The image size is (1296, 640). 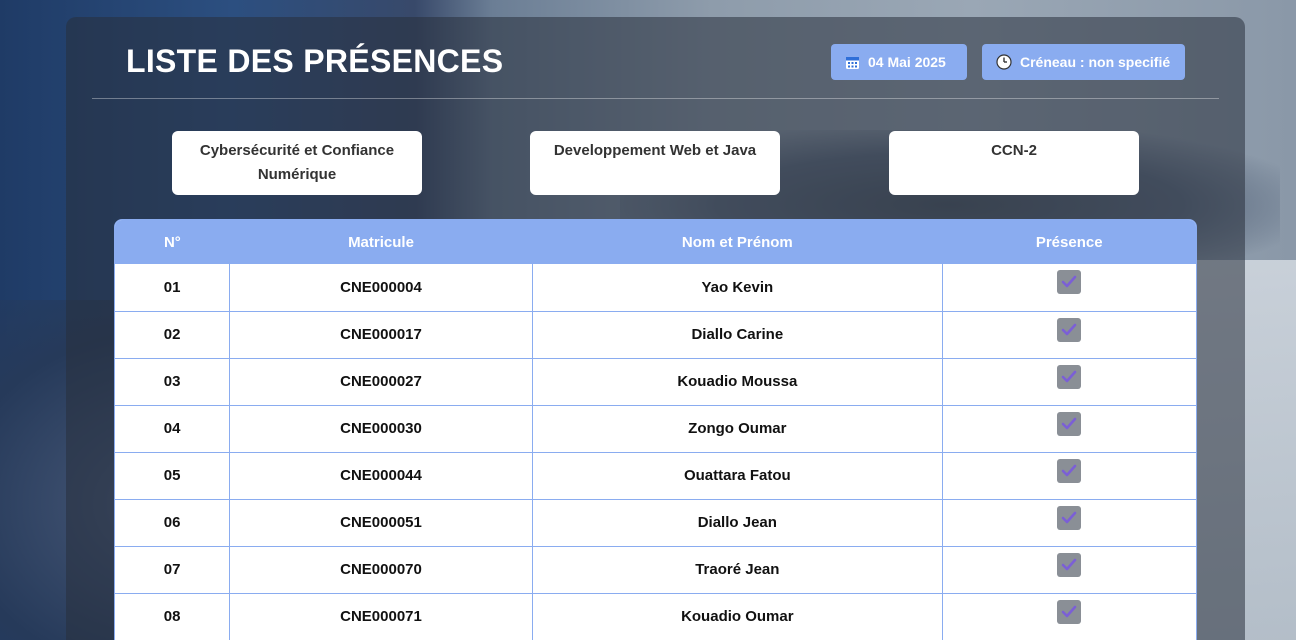 I want to click on clock-icon, so click(x=1004, y=62).